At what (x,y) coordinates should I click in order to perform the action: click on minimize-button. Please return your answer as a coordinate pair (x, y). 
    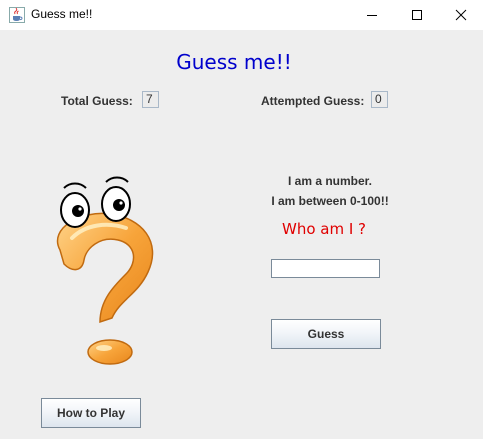
    Looking at the image, I should click on (371, 15).